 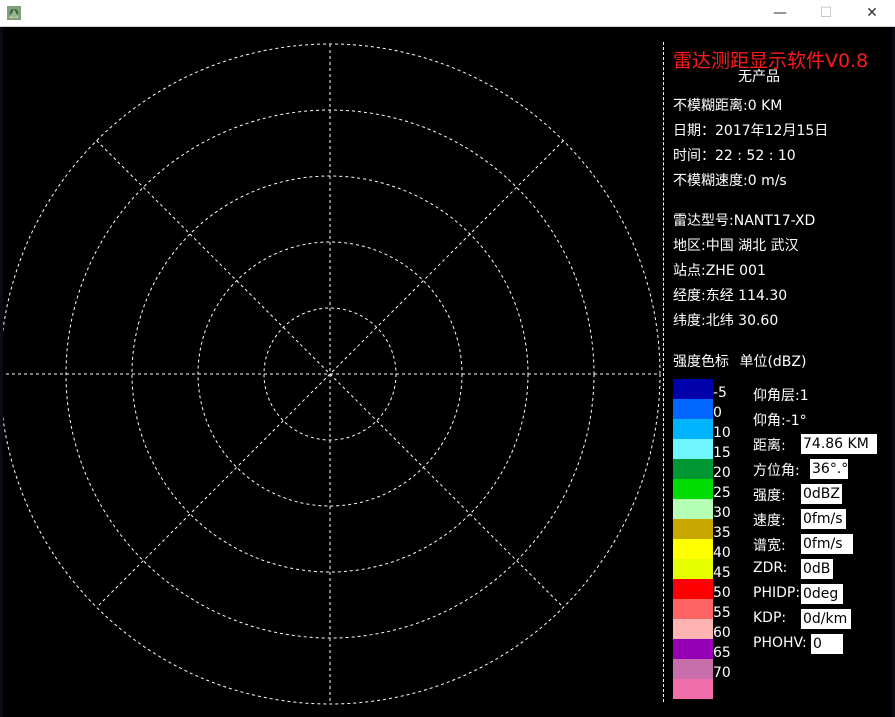 What do you see at coordinates (736, 246) in the screenshot?
I see `region-label: 地区:中国 湖北 武汉` at bounding box center [736, 246].